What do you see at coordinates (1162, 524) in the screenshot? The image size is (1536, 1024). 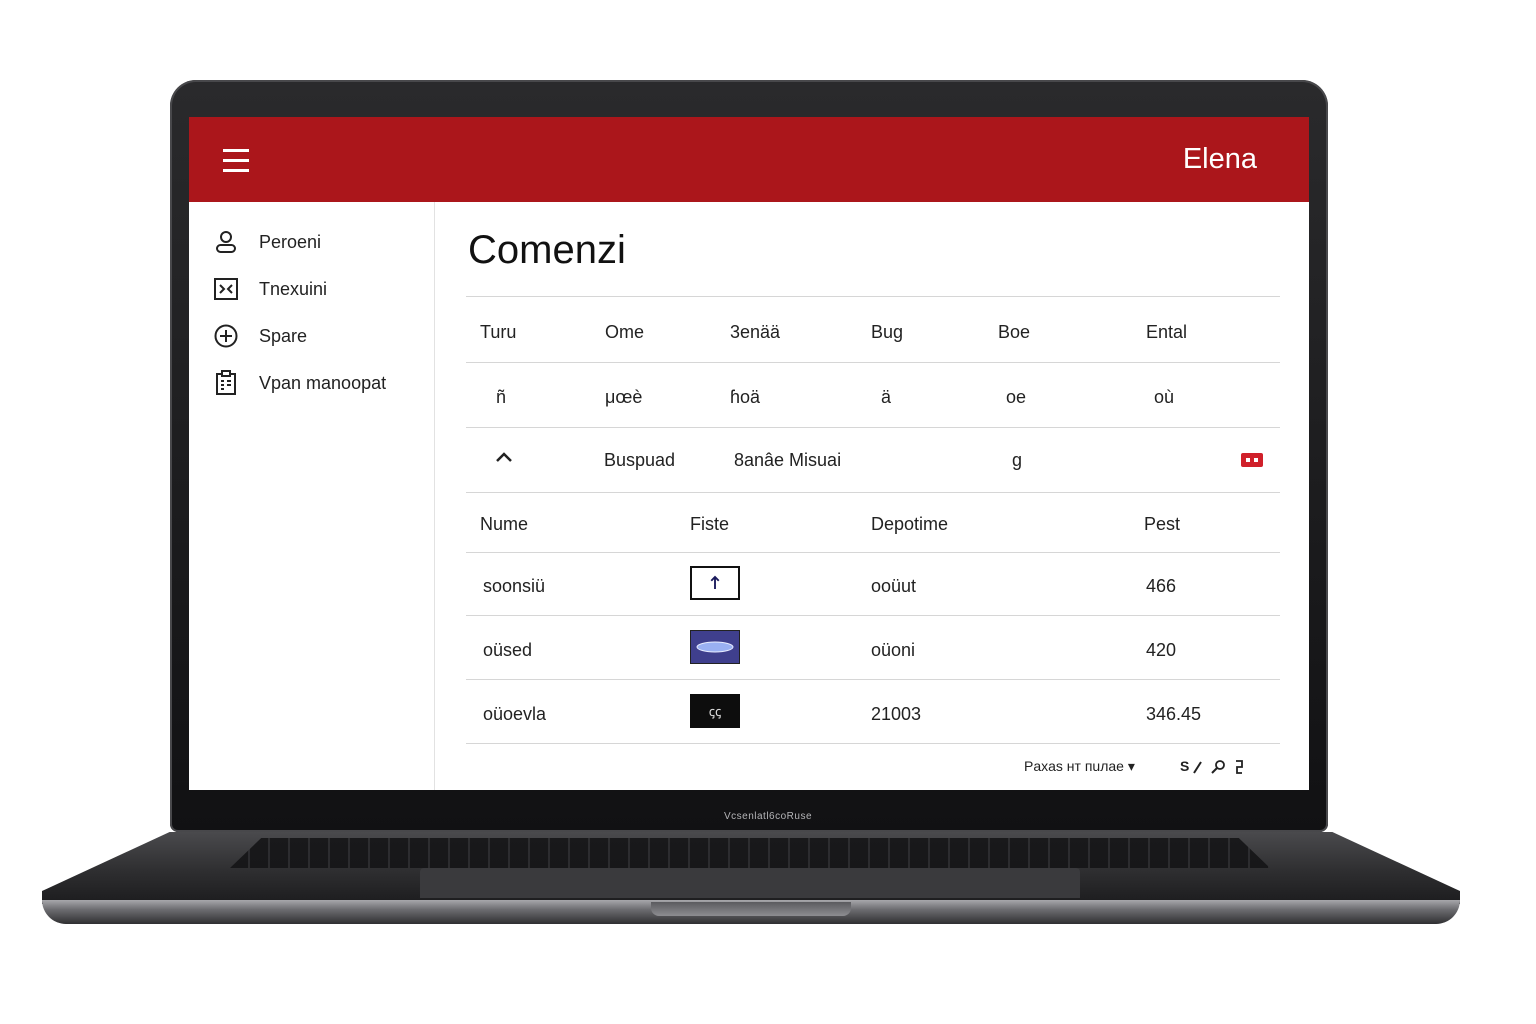 I see `column-header: Pest` at bounding box center [1162, 524].